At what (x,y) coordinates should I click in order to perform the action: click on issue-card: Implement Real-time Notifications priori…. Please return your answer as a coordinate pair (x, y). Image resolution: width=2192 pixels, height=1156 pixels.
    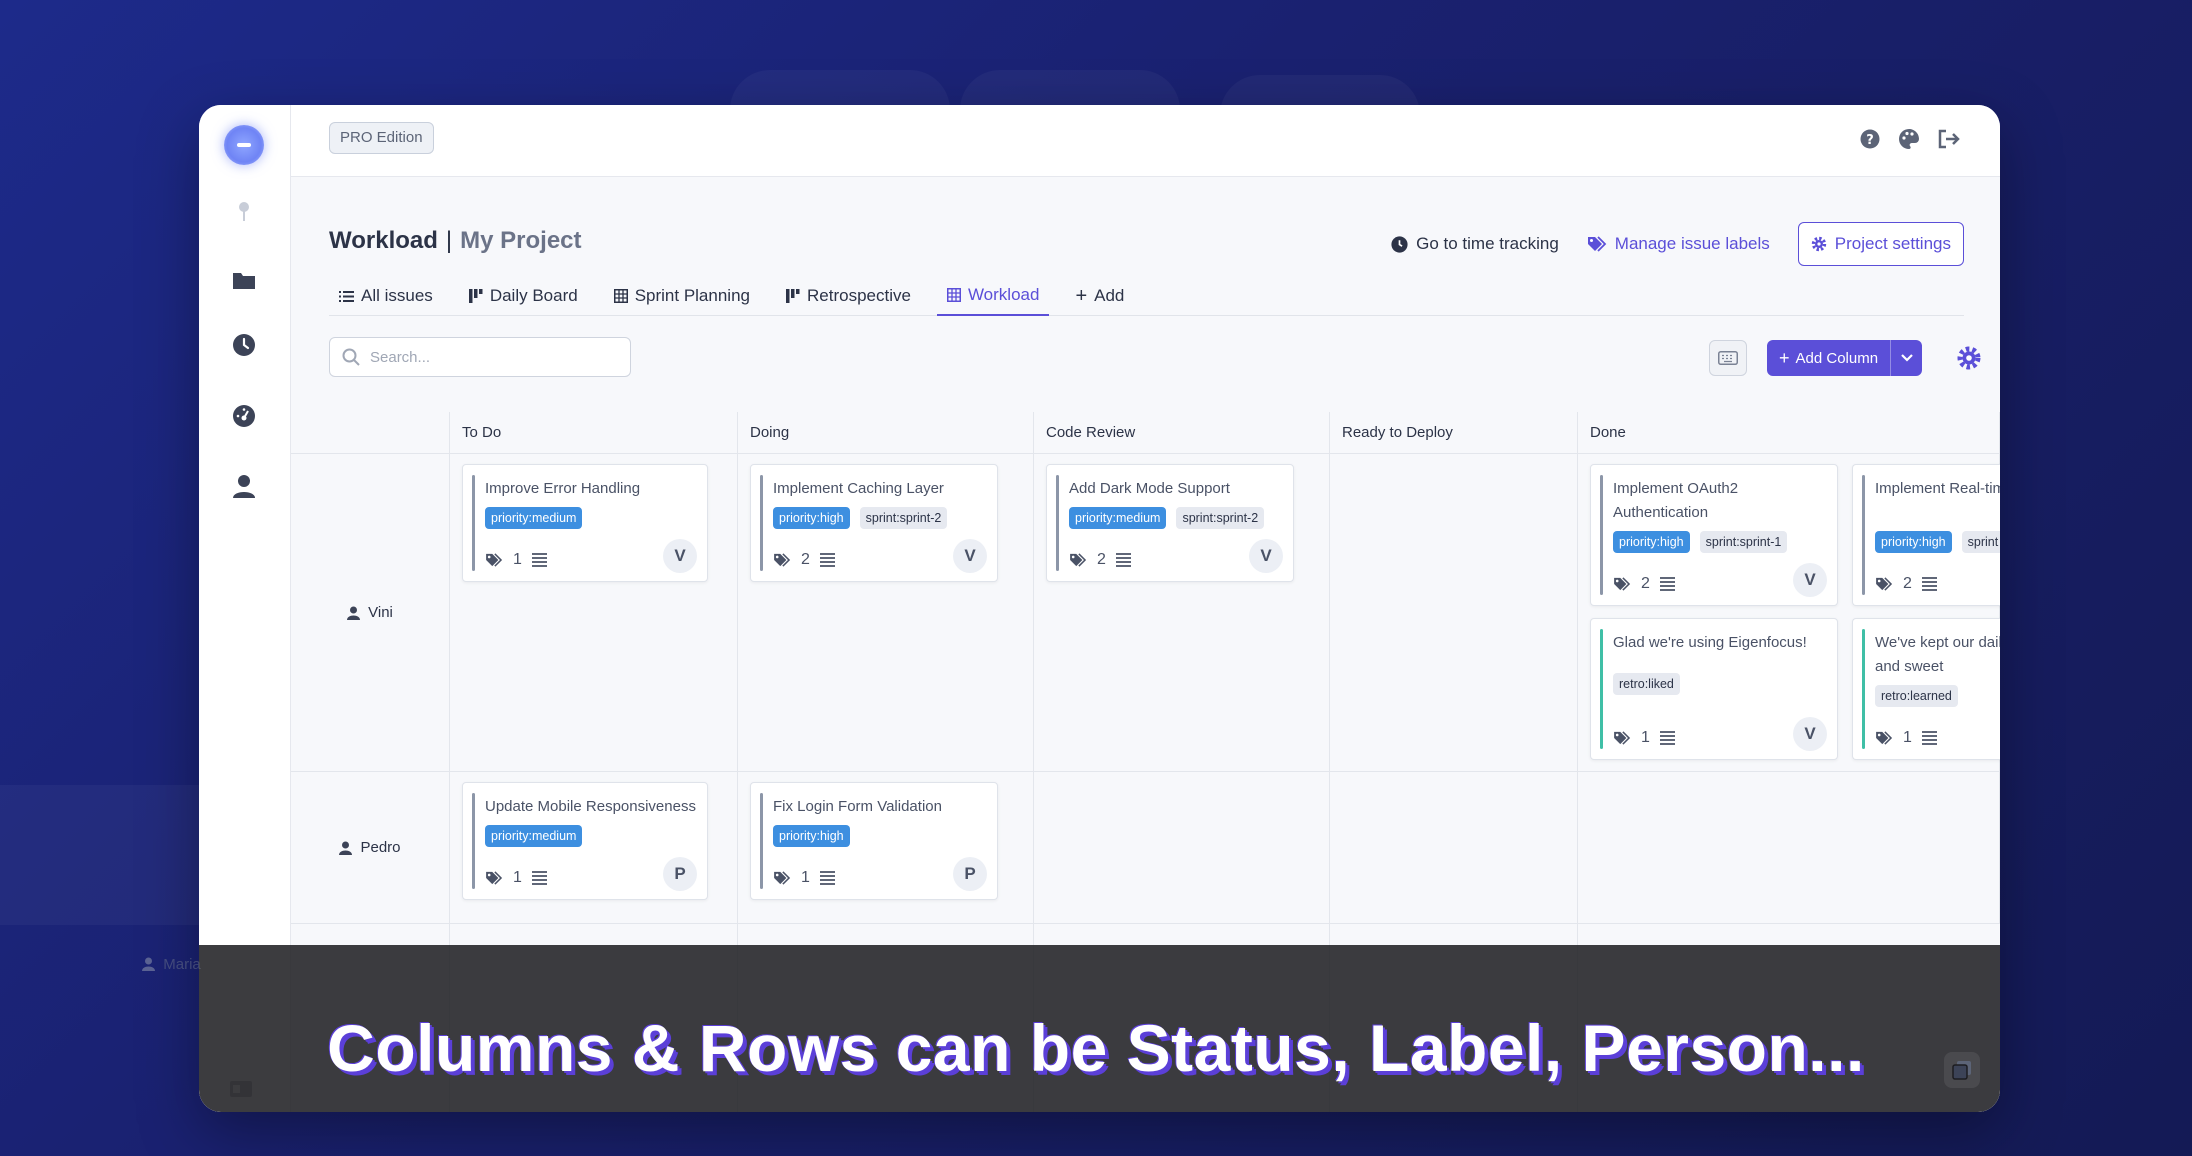
    Looking at the image, I should click on (1926, 535).